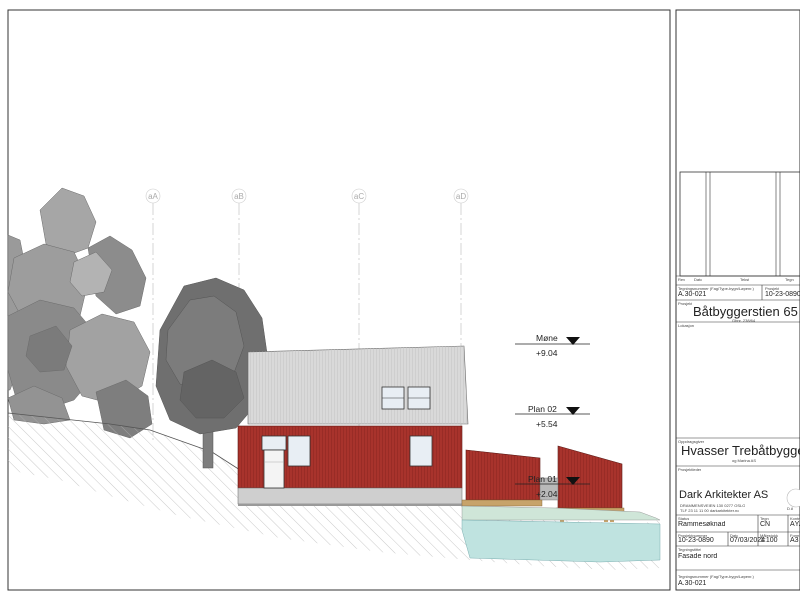 Image resolution: width=800 pixels, height=600 pixels. Describe the element at coordinates (461, 196) in the screenshot. I see `grid-axis-label: aD` at that location.